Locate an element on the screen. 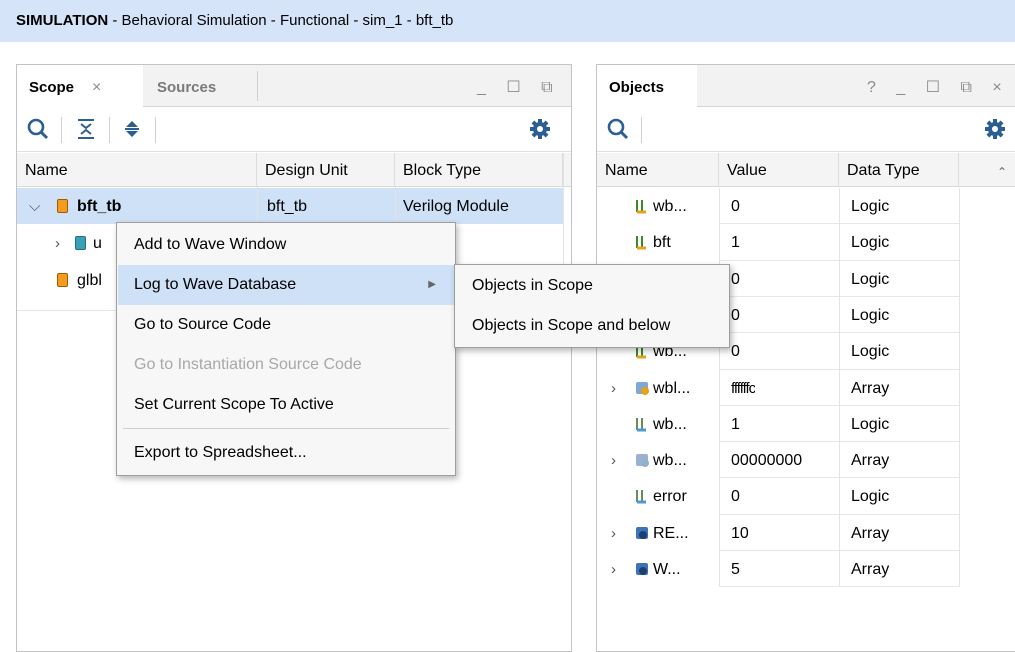 This screenshot has height=652, width=1015. object-name: bft is located at coordinates (662, 243).